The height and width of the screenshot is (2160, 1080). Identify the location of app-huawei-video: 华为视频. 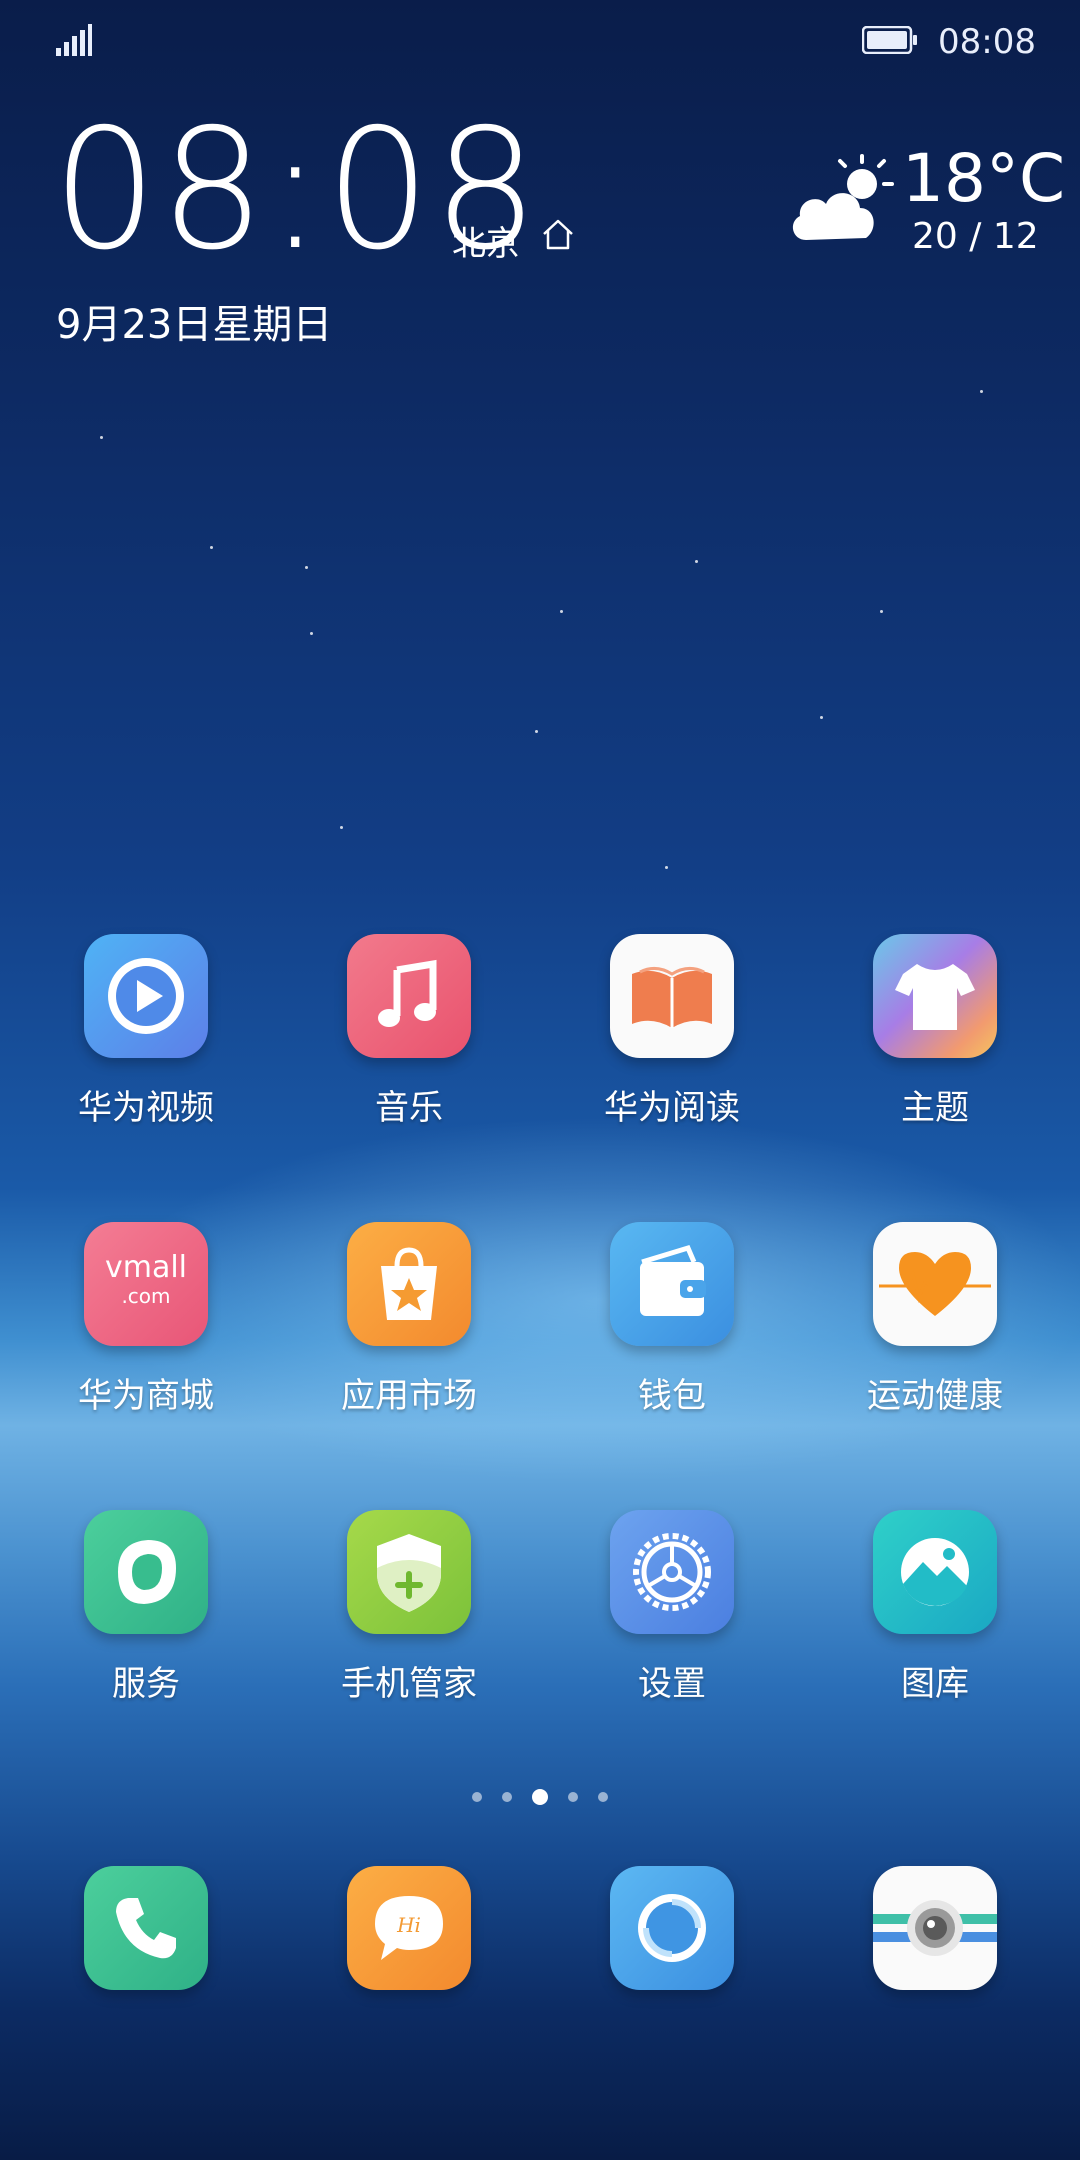
(146, 1031).